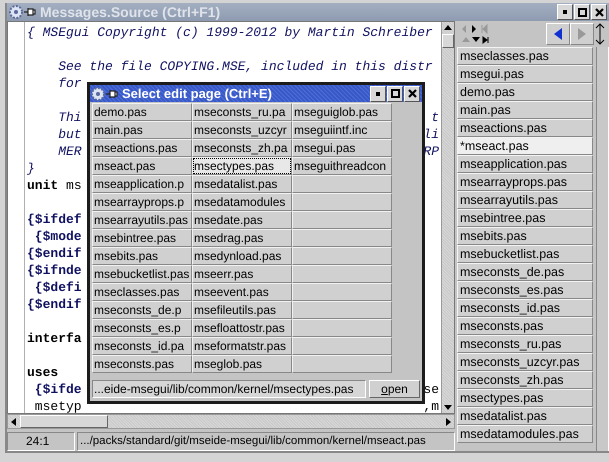 This screenshot has width=609, height=462. I want to click on right-arrow-icon, so click(582, 34).